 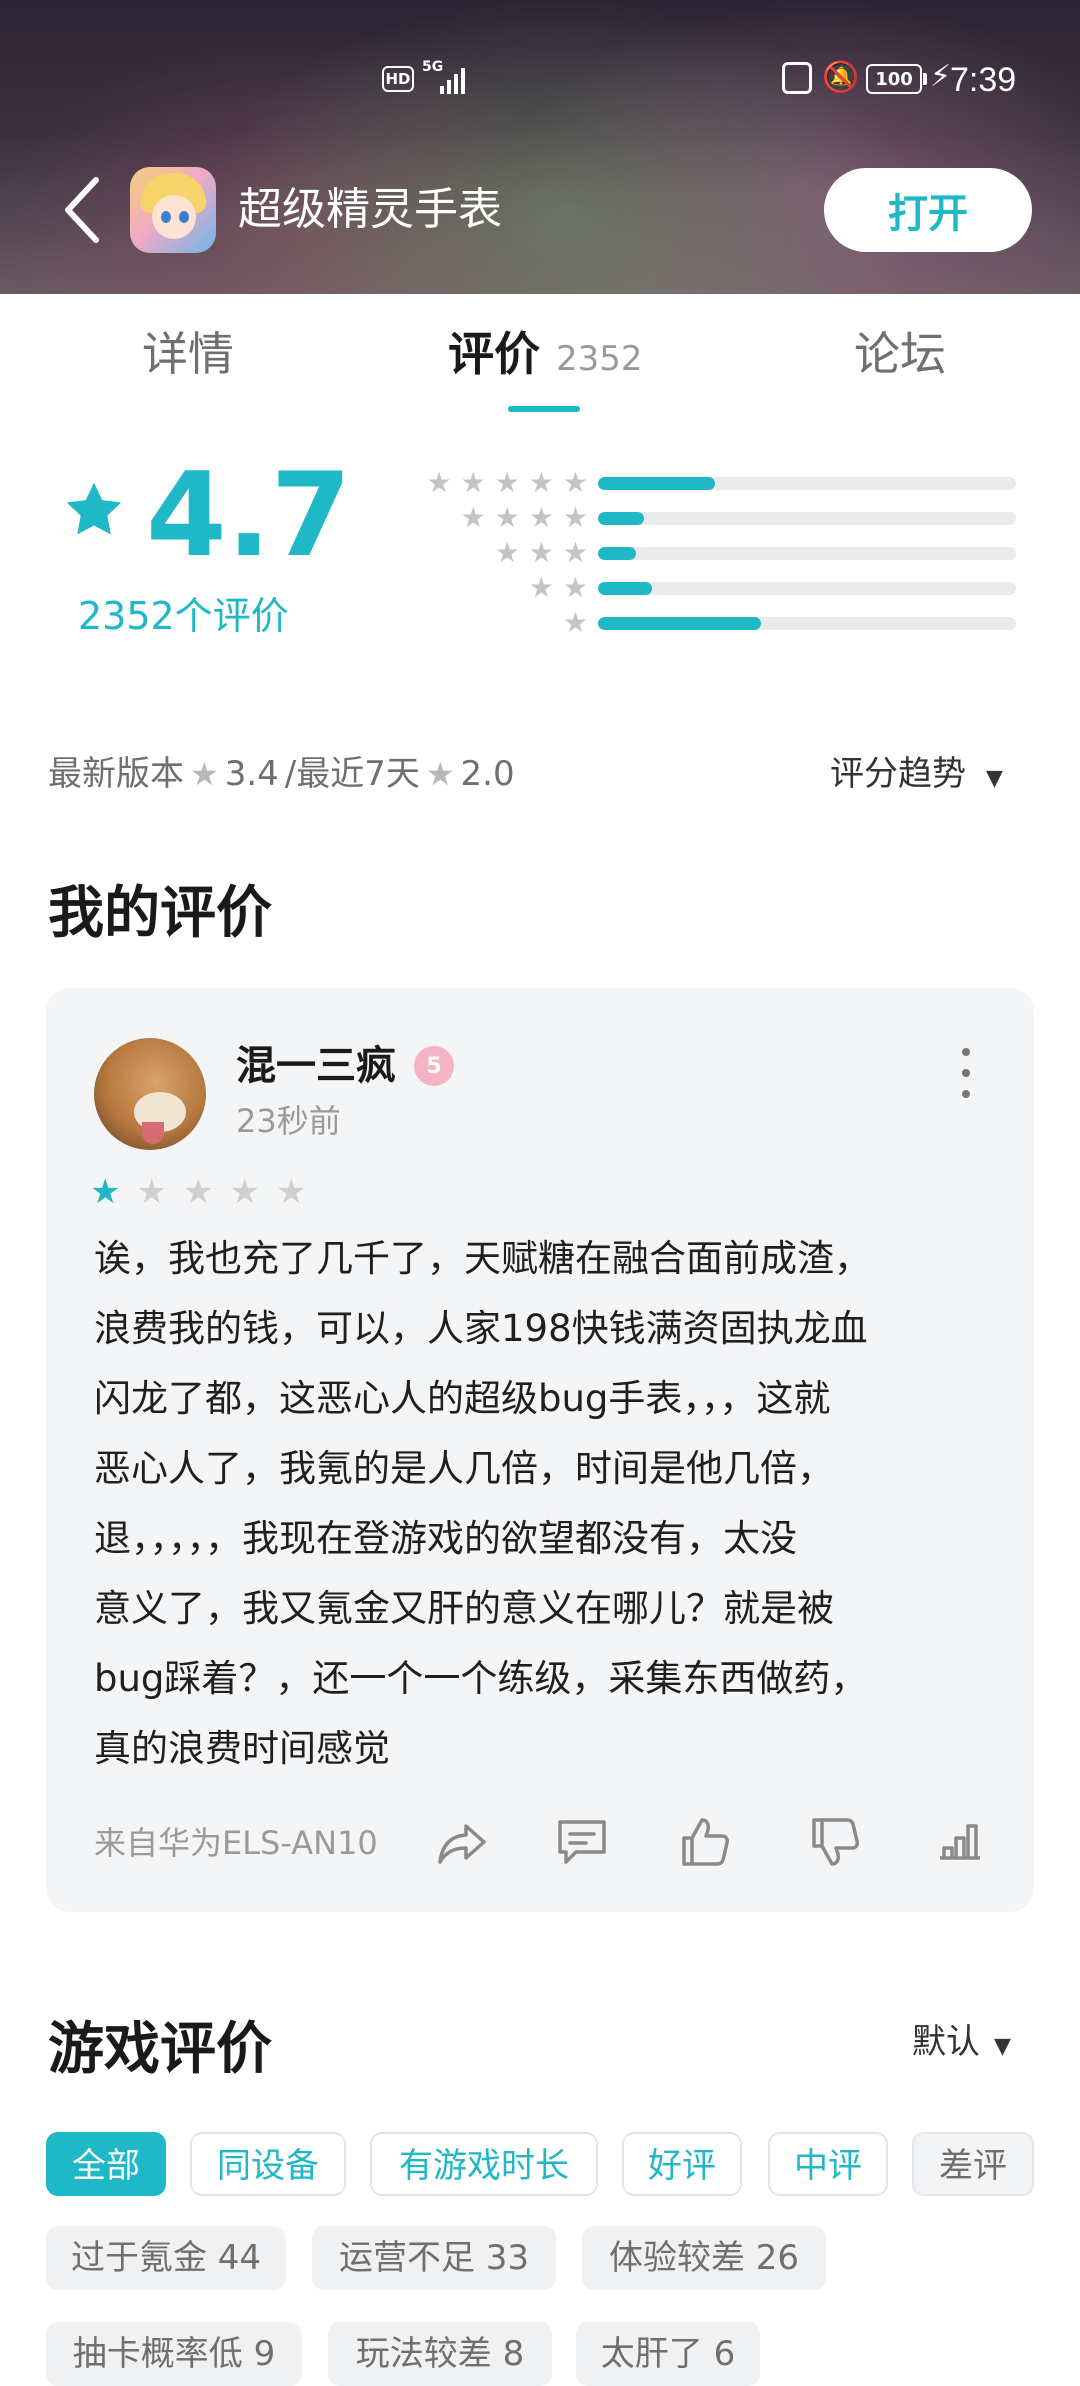 I want to click on latest-version-score: 3.4, so click(x=251, y=774).